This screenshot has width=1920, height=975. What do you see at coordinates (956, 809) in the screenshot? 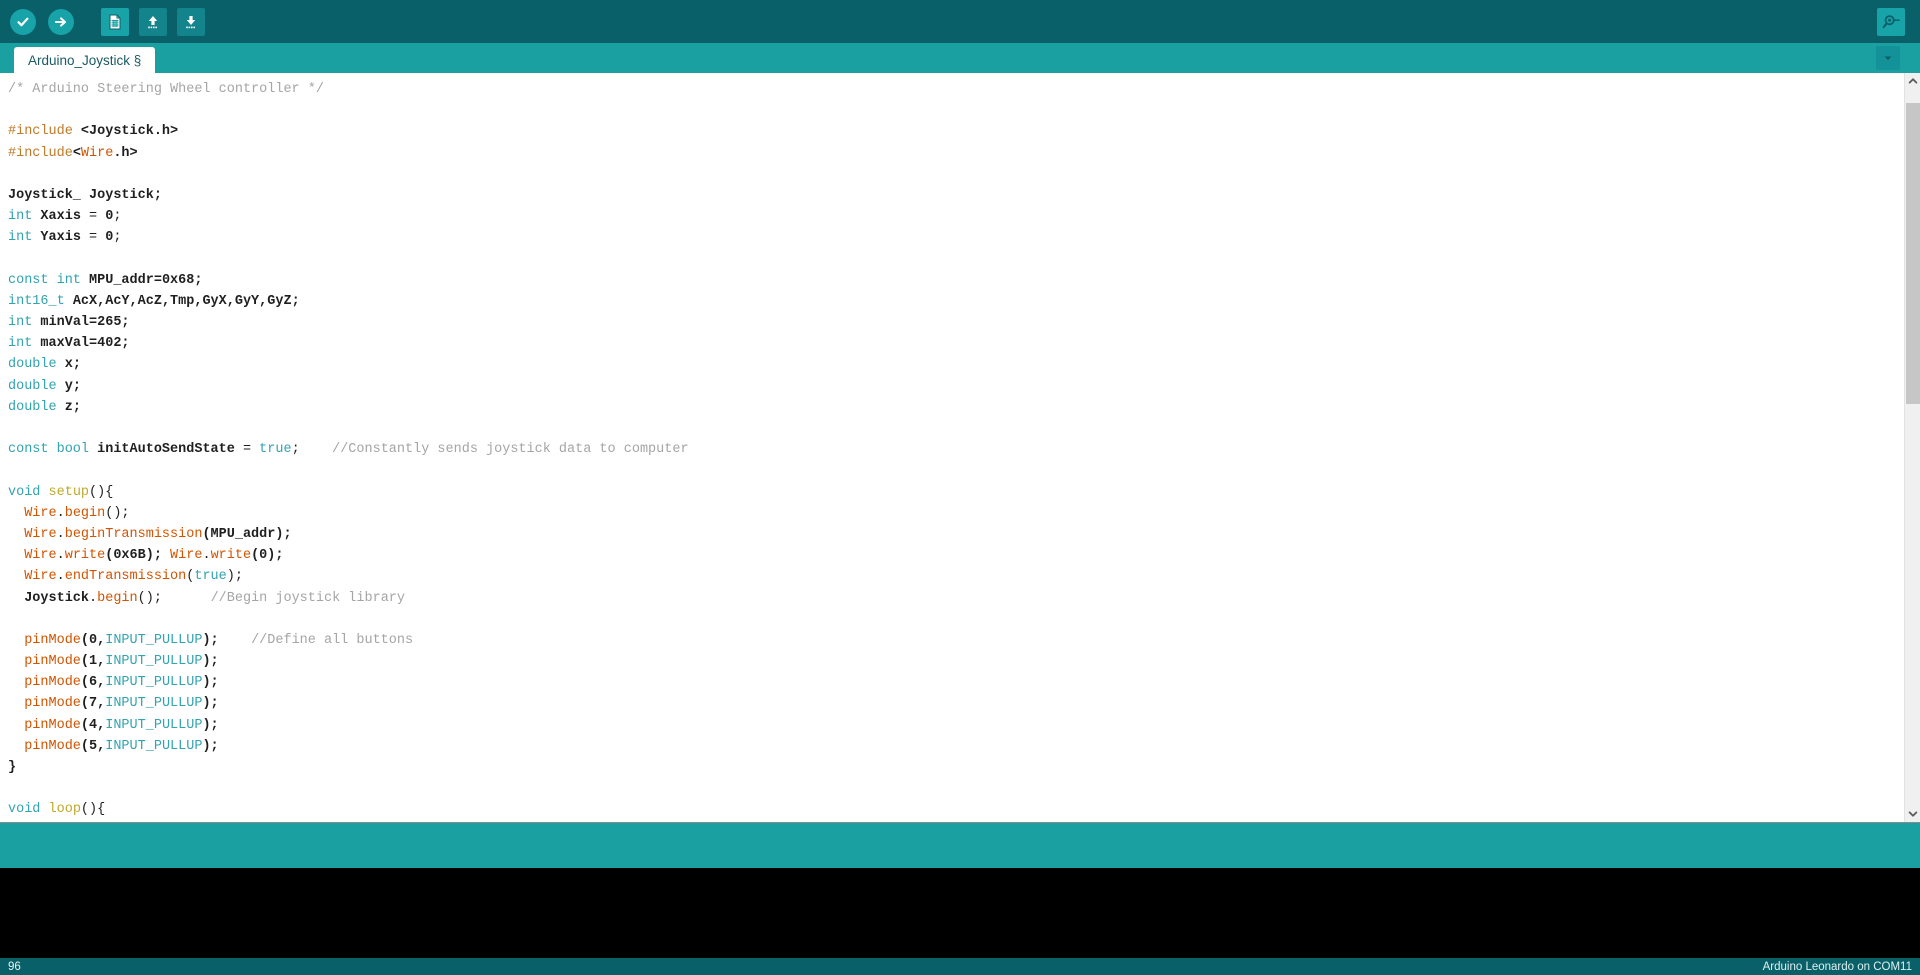
I see `code-line: void loop(){` at bounding box center [956, 809].